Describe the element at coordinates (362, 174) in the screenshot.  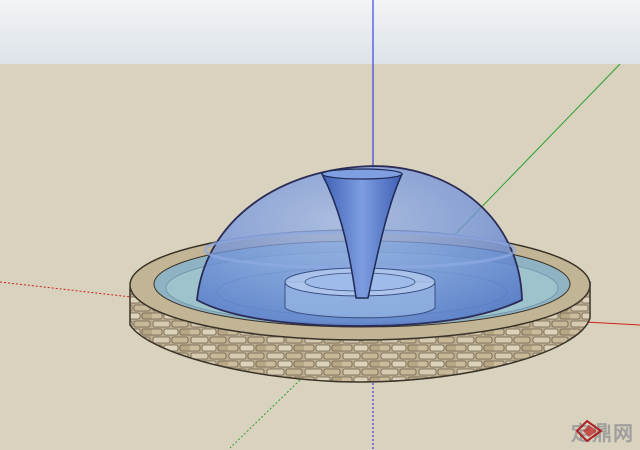
I see `jet-top` at that location.